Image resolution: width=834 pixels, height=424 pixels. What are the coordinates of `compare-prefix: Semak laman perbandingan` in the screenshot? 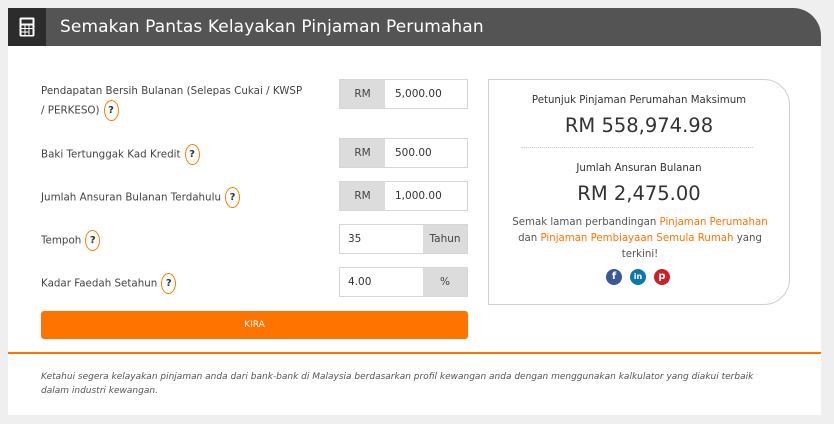 It's located at (584, 222).